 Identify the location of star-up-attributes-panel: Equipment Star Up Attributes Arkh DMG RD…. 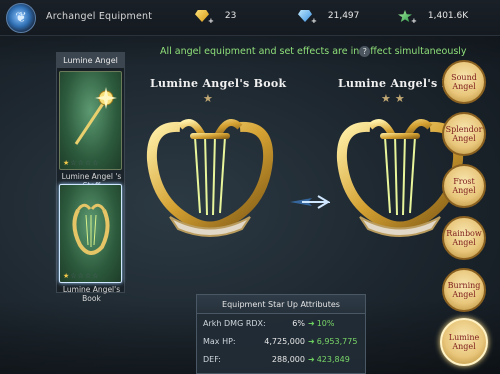
(281, 334).